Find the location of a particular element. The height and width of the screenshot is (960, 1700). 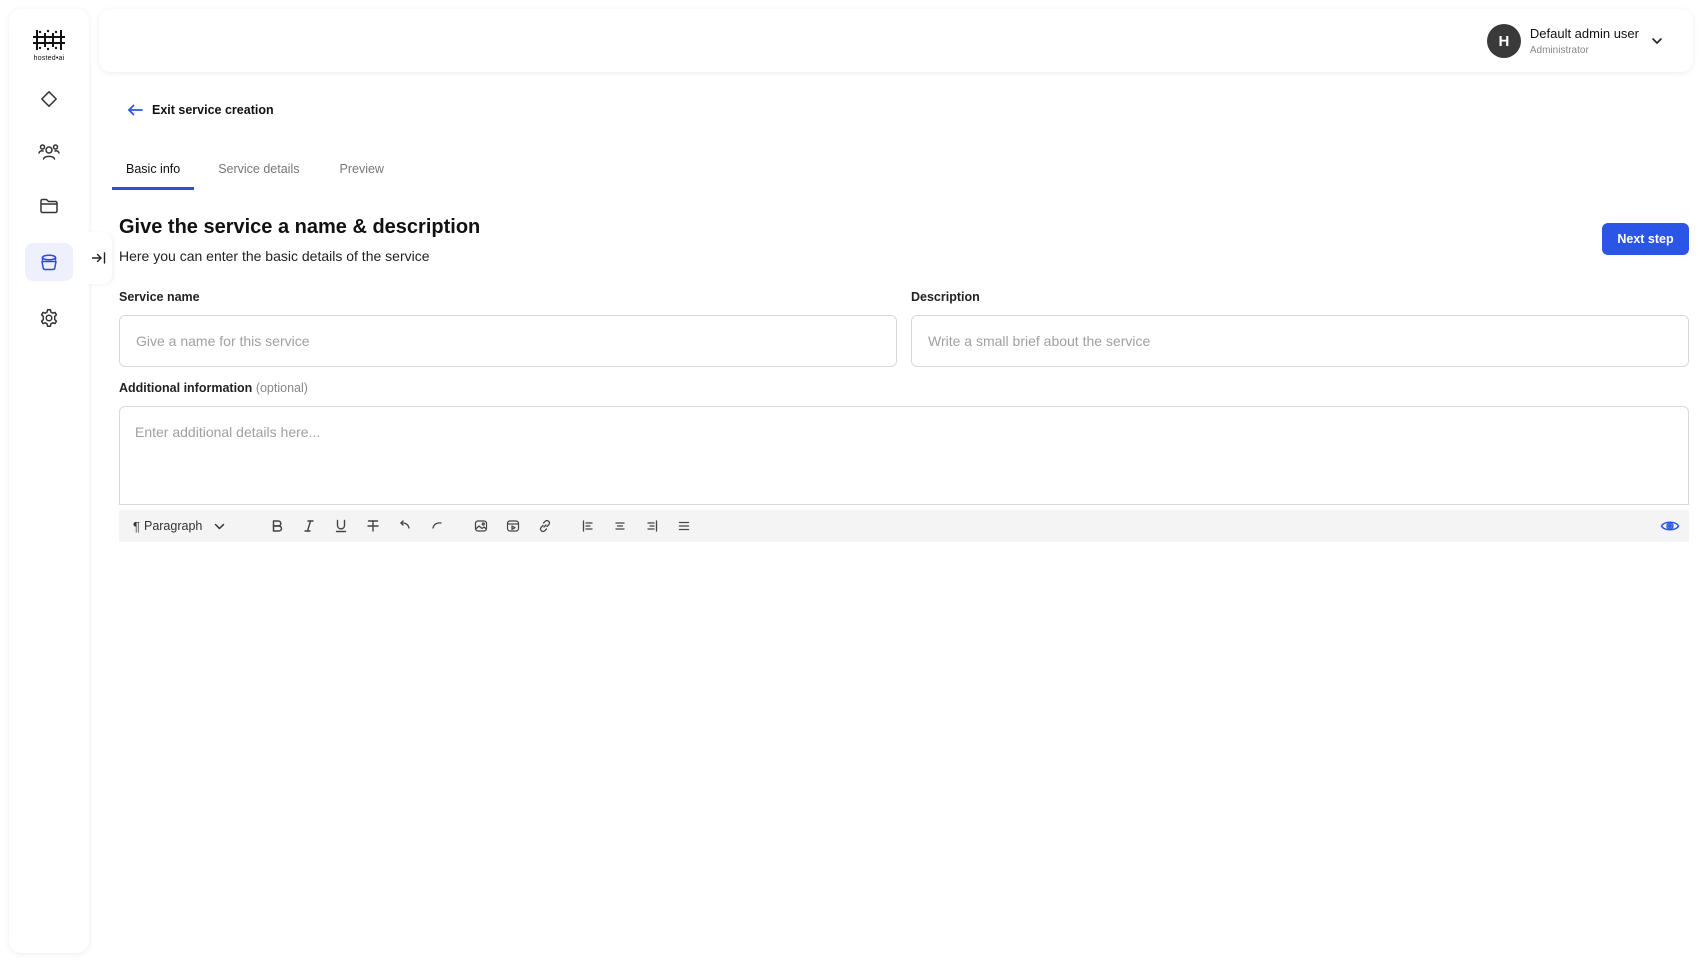

align-justify-icon is located at coordinates (684, 526).